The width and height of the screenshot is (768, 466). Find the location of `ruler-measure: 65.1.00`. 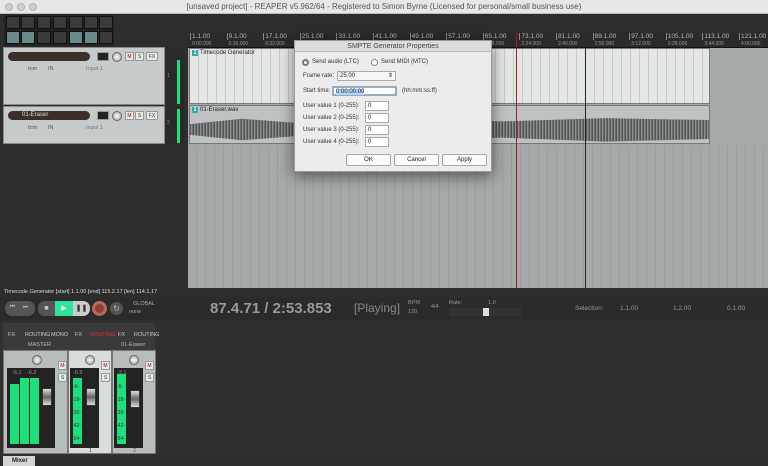

ruler-measure: 65.1.00 is located at coordinates (494, 36).